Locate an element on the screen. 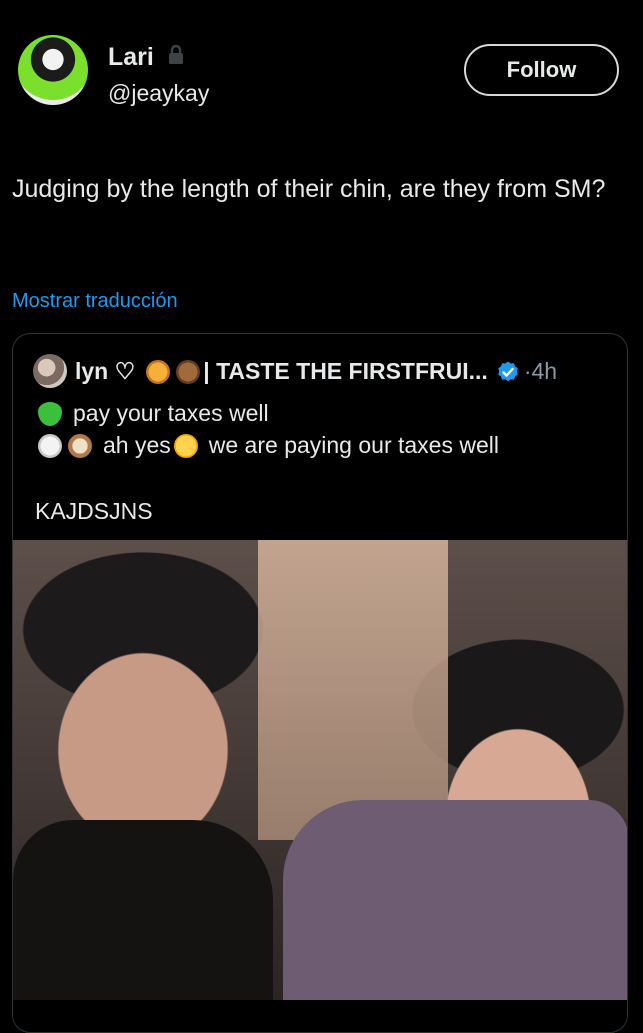 This screenshot has width=643, height=1033. show-translation-link: Mostrar traducción is located at coordinates (95, 301).